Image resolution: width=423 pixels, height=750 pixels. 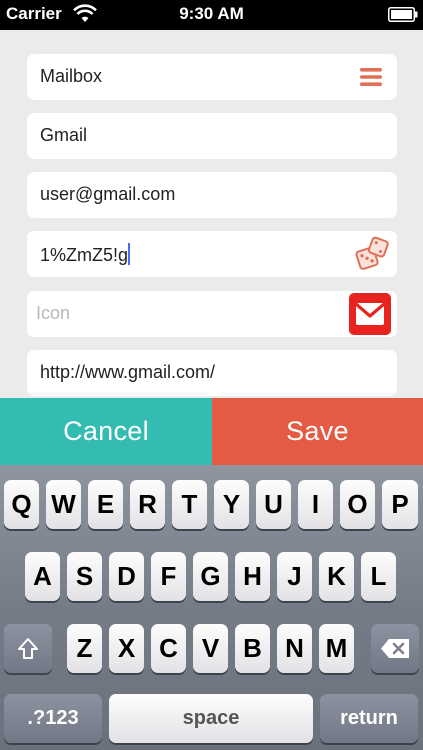 I want to click on password-input: 1%ZmZ5!g, so click(x=85, y=254).